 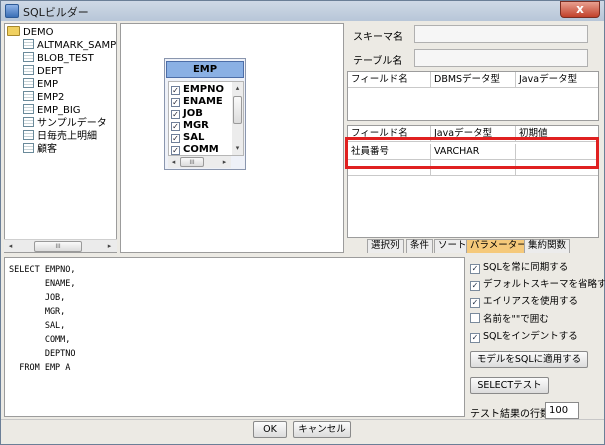 What do you see at coordinates (203, 101) in the screenshot?
I see `column-label: ENAME` at bounding box center [203, 101].